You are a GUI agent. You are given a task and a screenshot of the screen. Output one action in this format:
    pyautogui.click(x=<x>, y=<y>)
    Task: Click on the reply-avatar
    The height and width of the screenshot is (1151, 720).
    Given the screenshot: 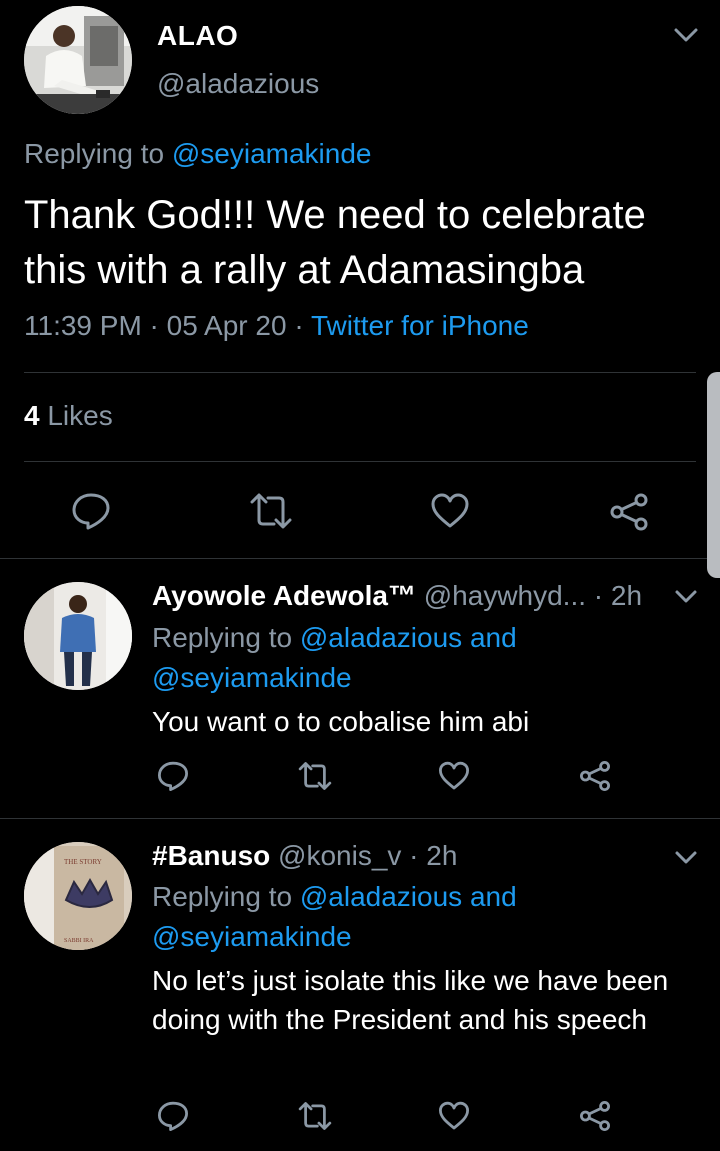 What is the action you would take?
    pyautogui.click(x=78, y=636)
    